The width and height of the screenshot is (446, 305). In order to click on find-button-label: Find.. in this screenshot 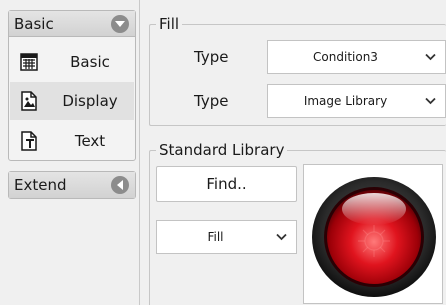, I will do `click(226, 184)`.